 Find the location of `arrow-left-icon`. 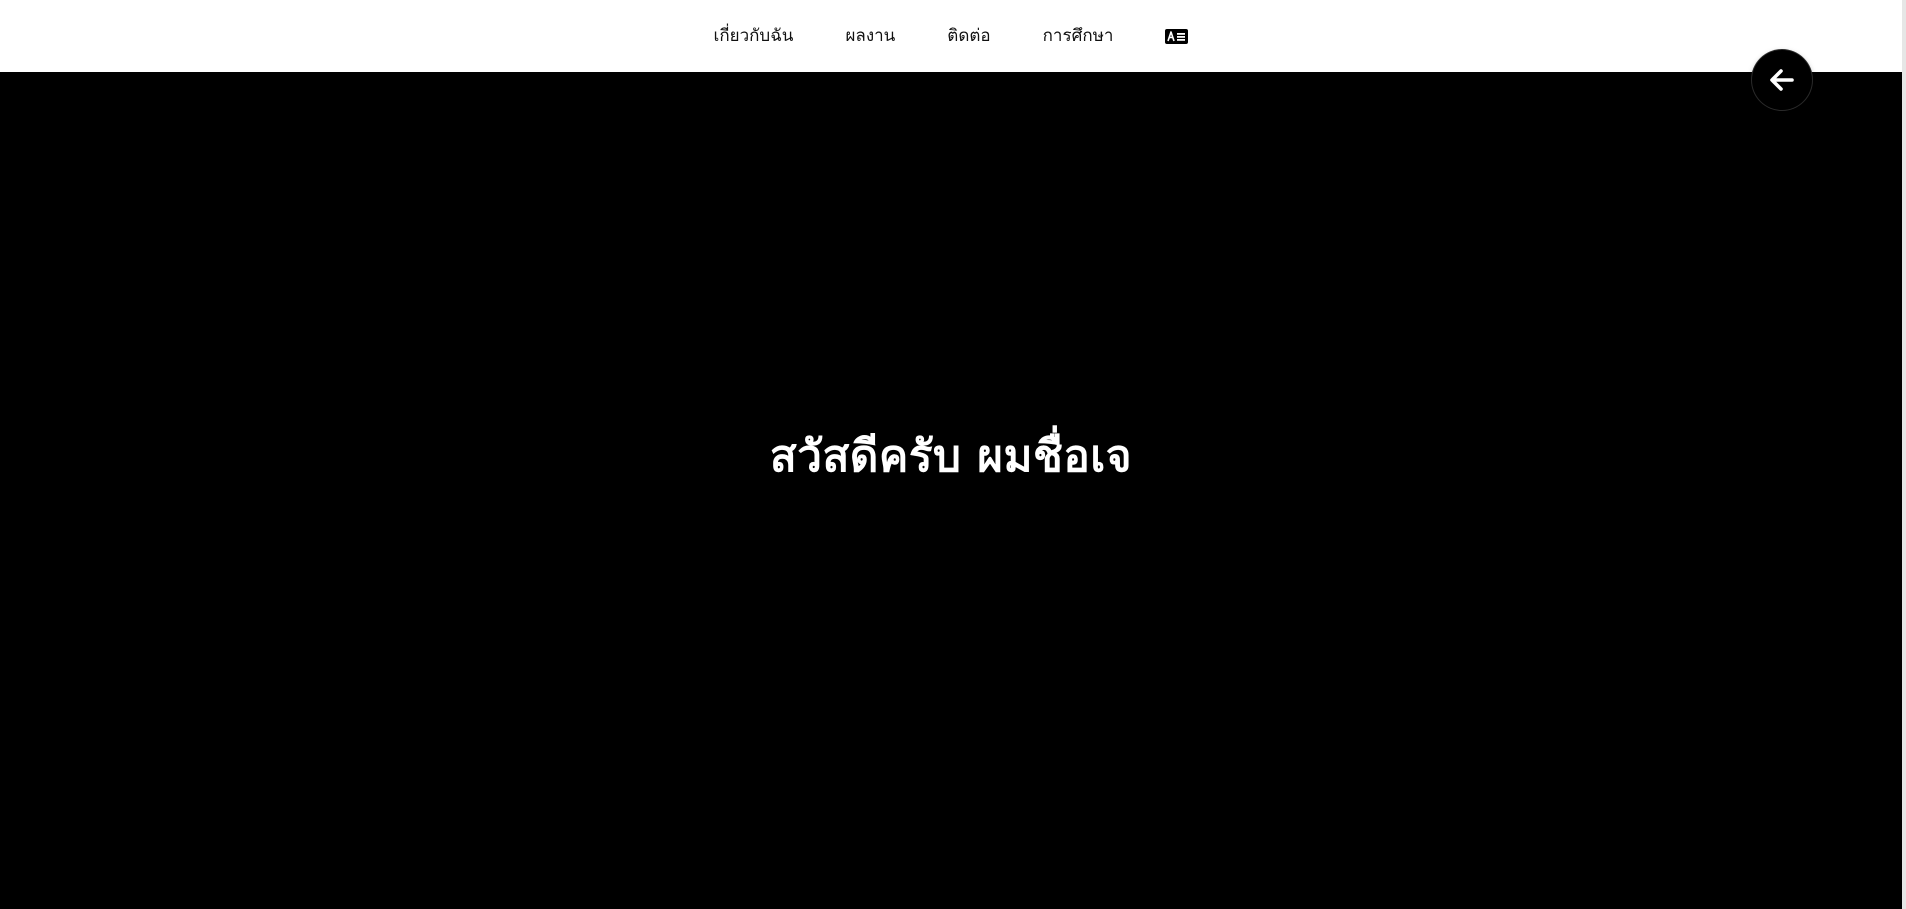

arrow-left-icon is located at coordinates (1782, 80).